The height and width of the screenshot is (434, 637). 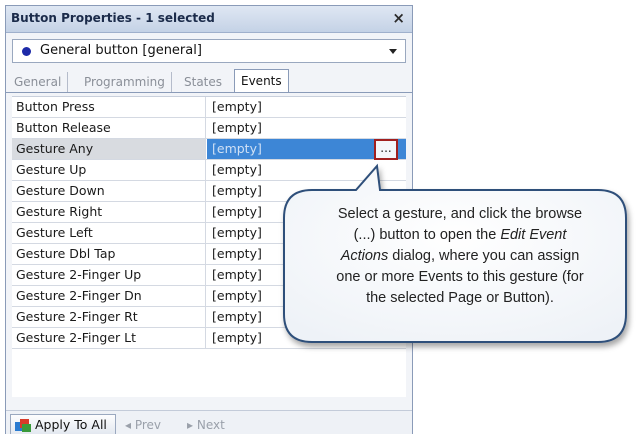 I want to click on callout-line-3a: Actions, so click(x=364, y=256).